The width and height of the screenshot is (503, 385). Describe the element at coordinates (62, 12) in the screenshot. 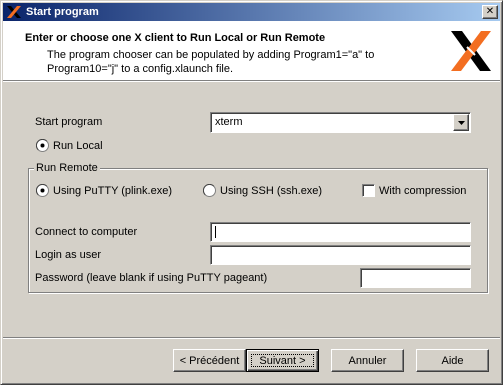

I see `window-title: Start program` at that location.